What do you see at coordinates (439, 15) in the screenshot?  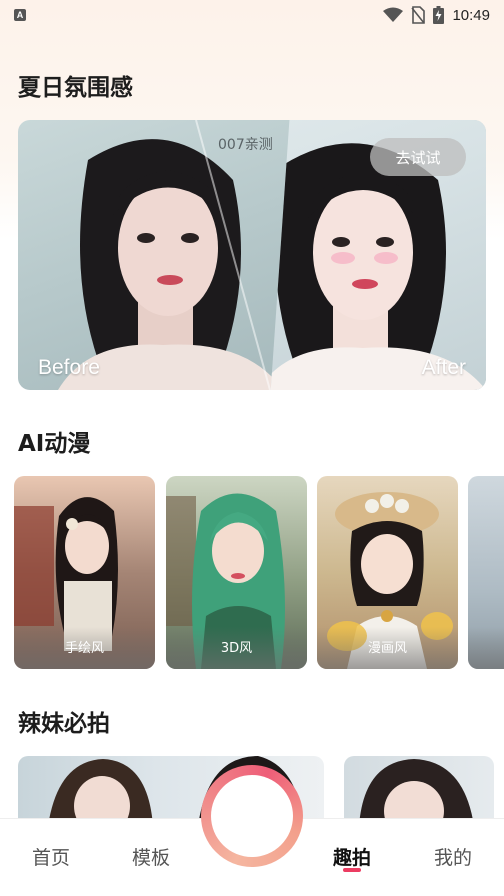 I see `battery-charging-icon` at bounding box center [439, 15].